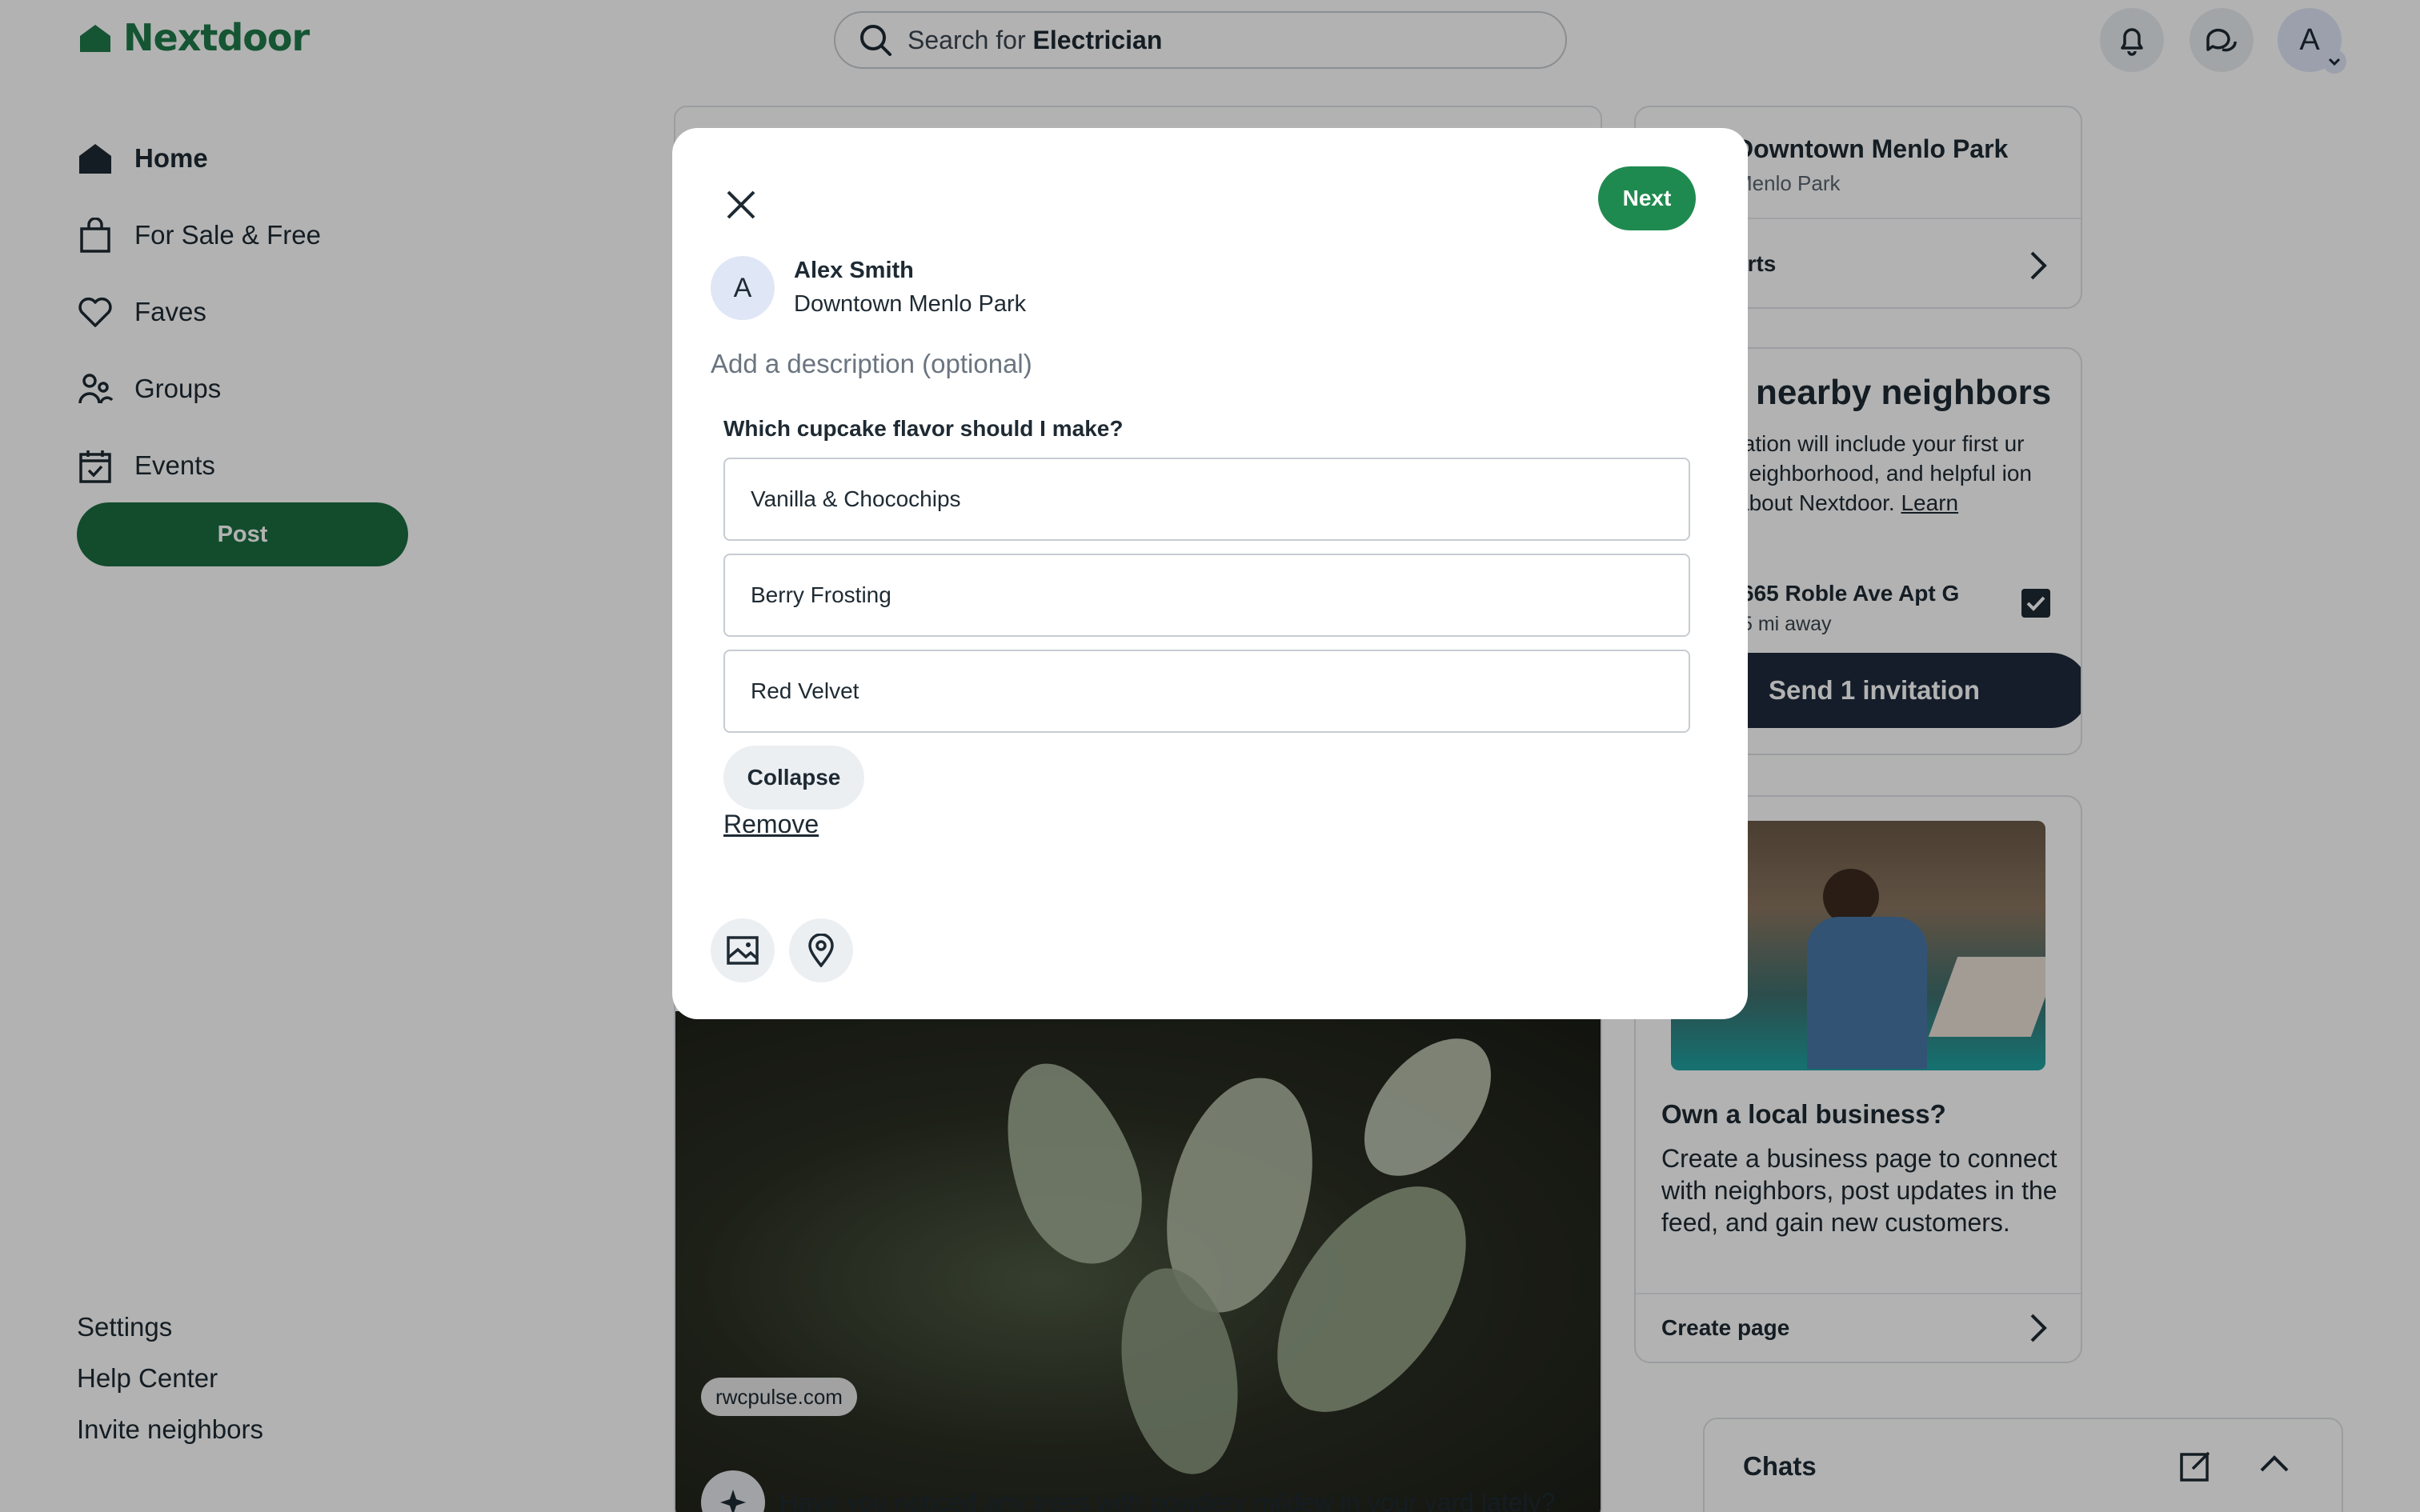 This screenshot has height=1512, width=2420. I want to click on poll-question: Which cupcake flavor should I make?, so click(923, 429).